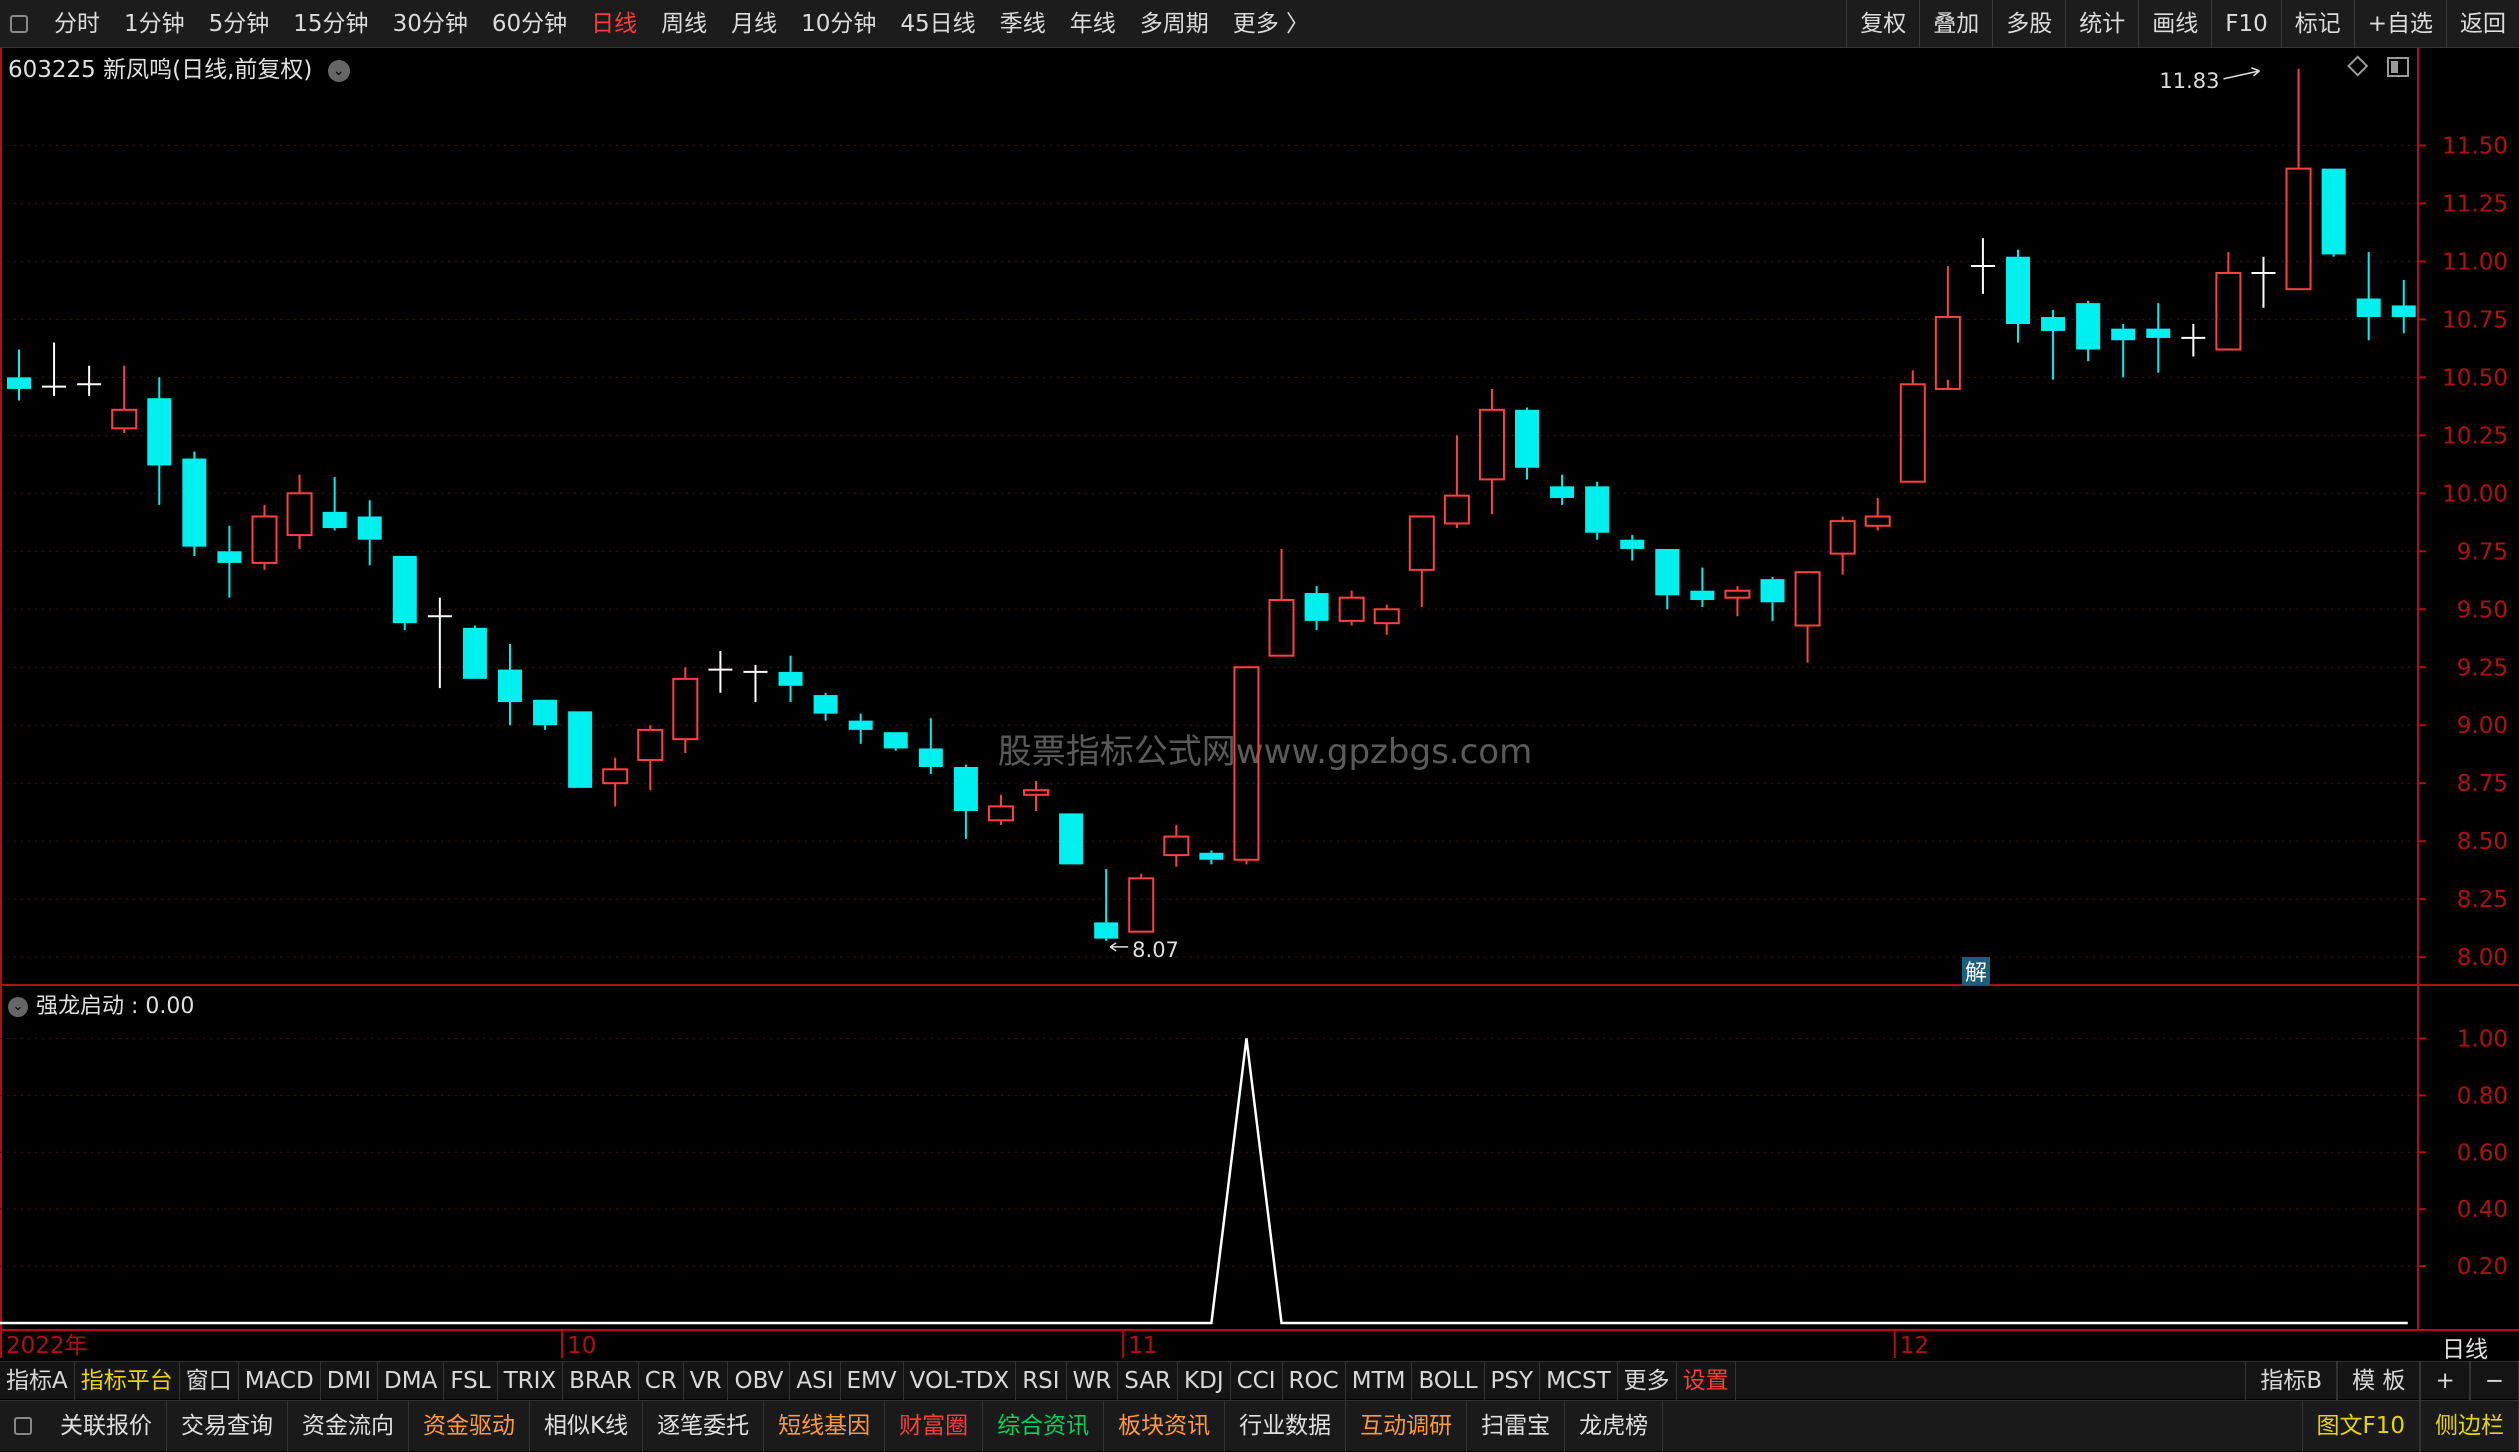 The width and height of the screenshot is (2519, 1452). I want to click on tool-button-7: +自选, so click(2400, 24).